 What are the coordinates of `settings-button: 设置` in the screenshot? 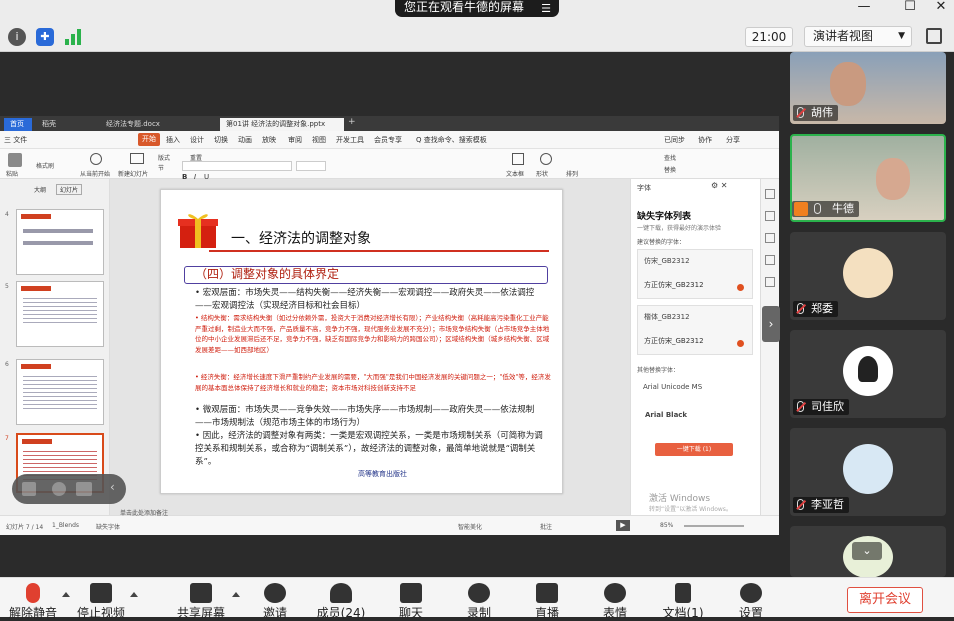 It's located at (751, 602).